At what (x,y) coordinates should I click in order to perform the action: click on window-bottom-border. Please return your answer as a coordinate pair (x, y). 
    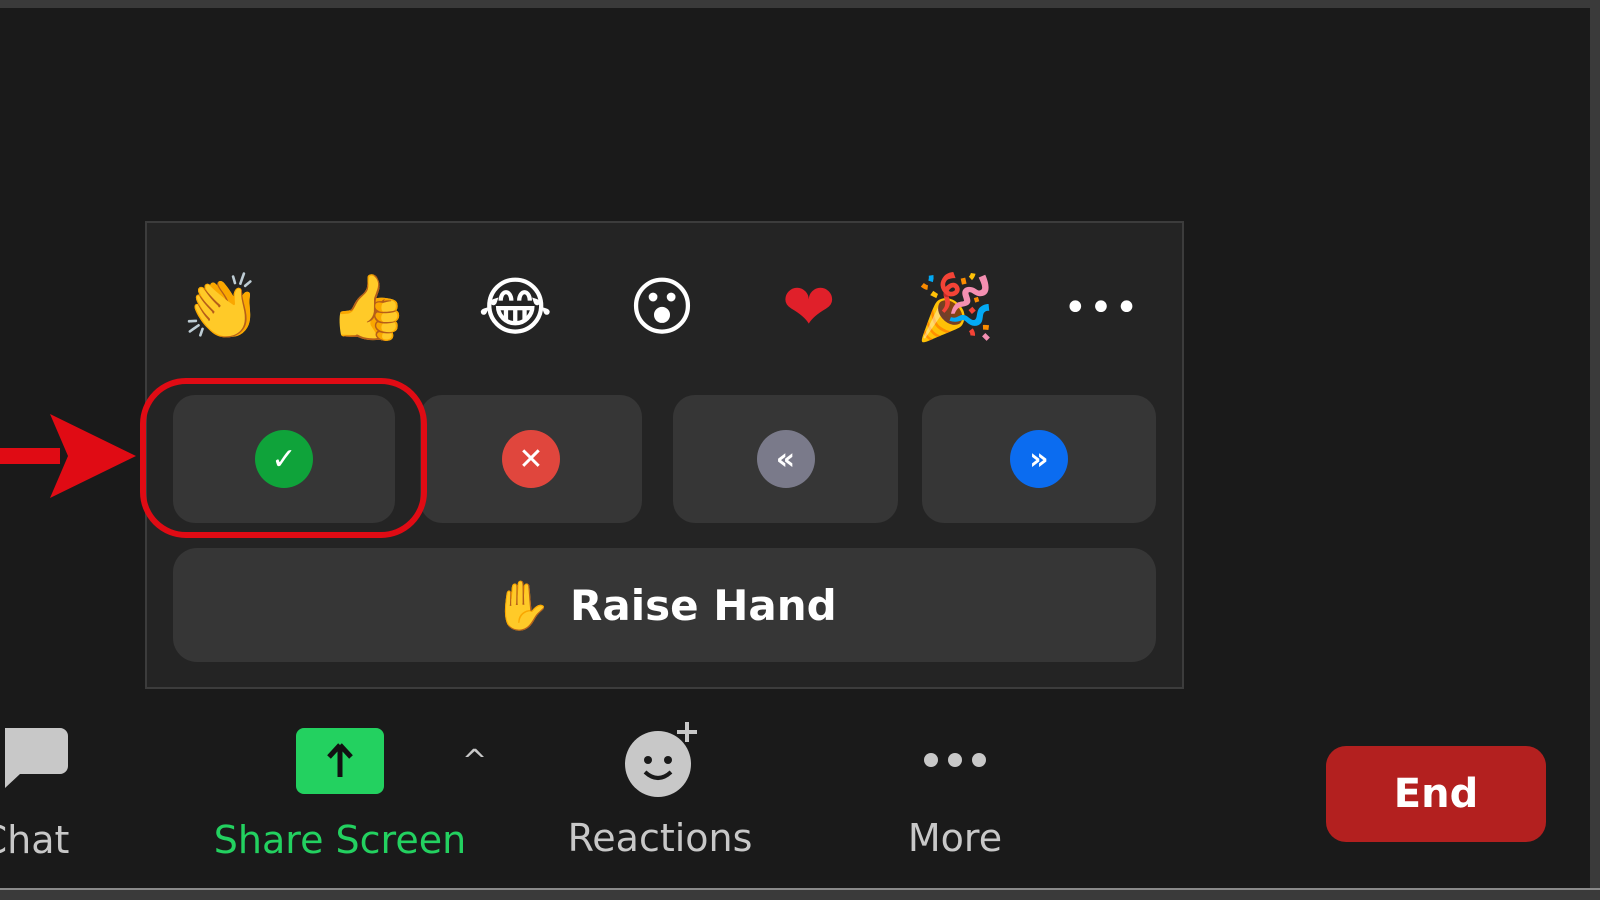
    Looking at the image, I should click on (800, 894).